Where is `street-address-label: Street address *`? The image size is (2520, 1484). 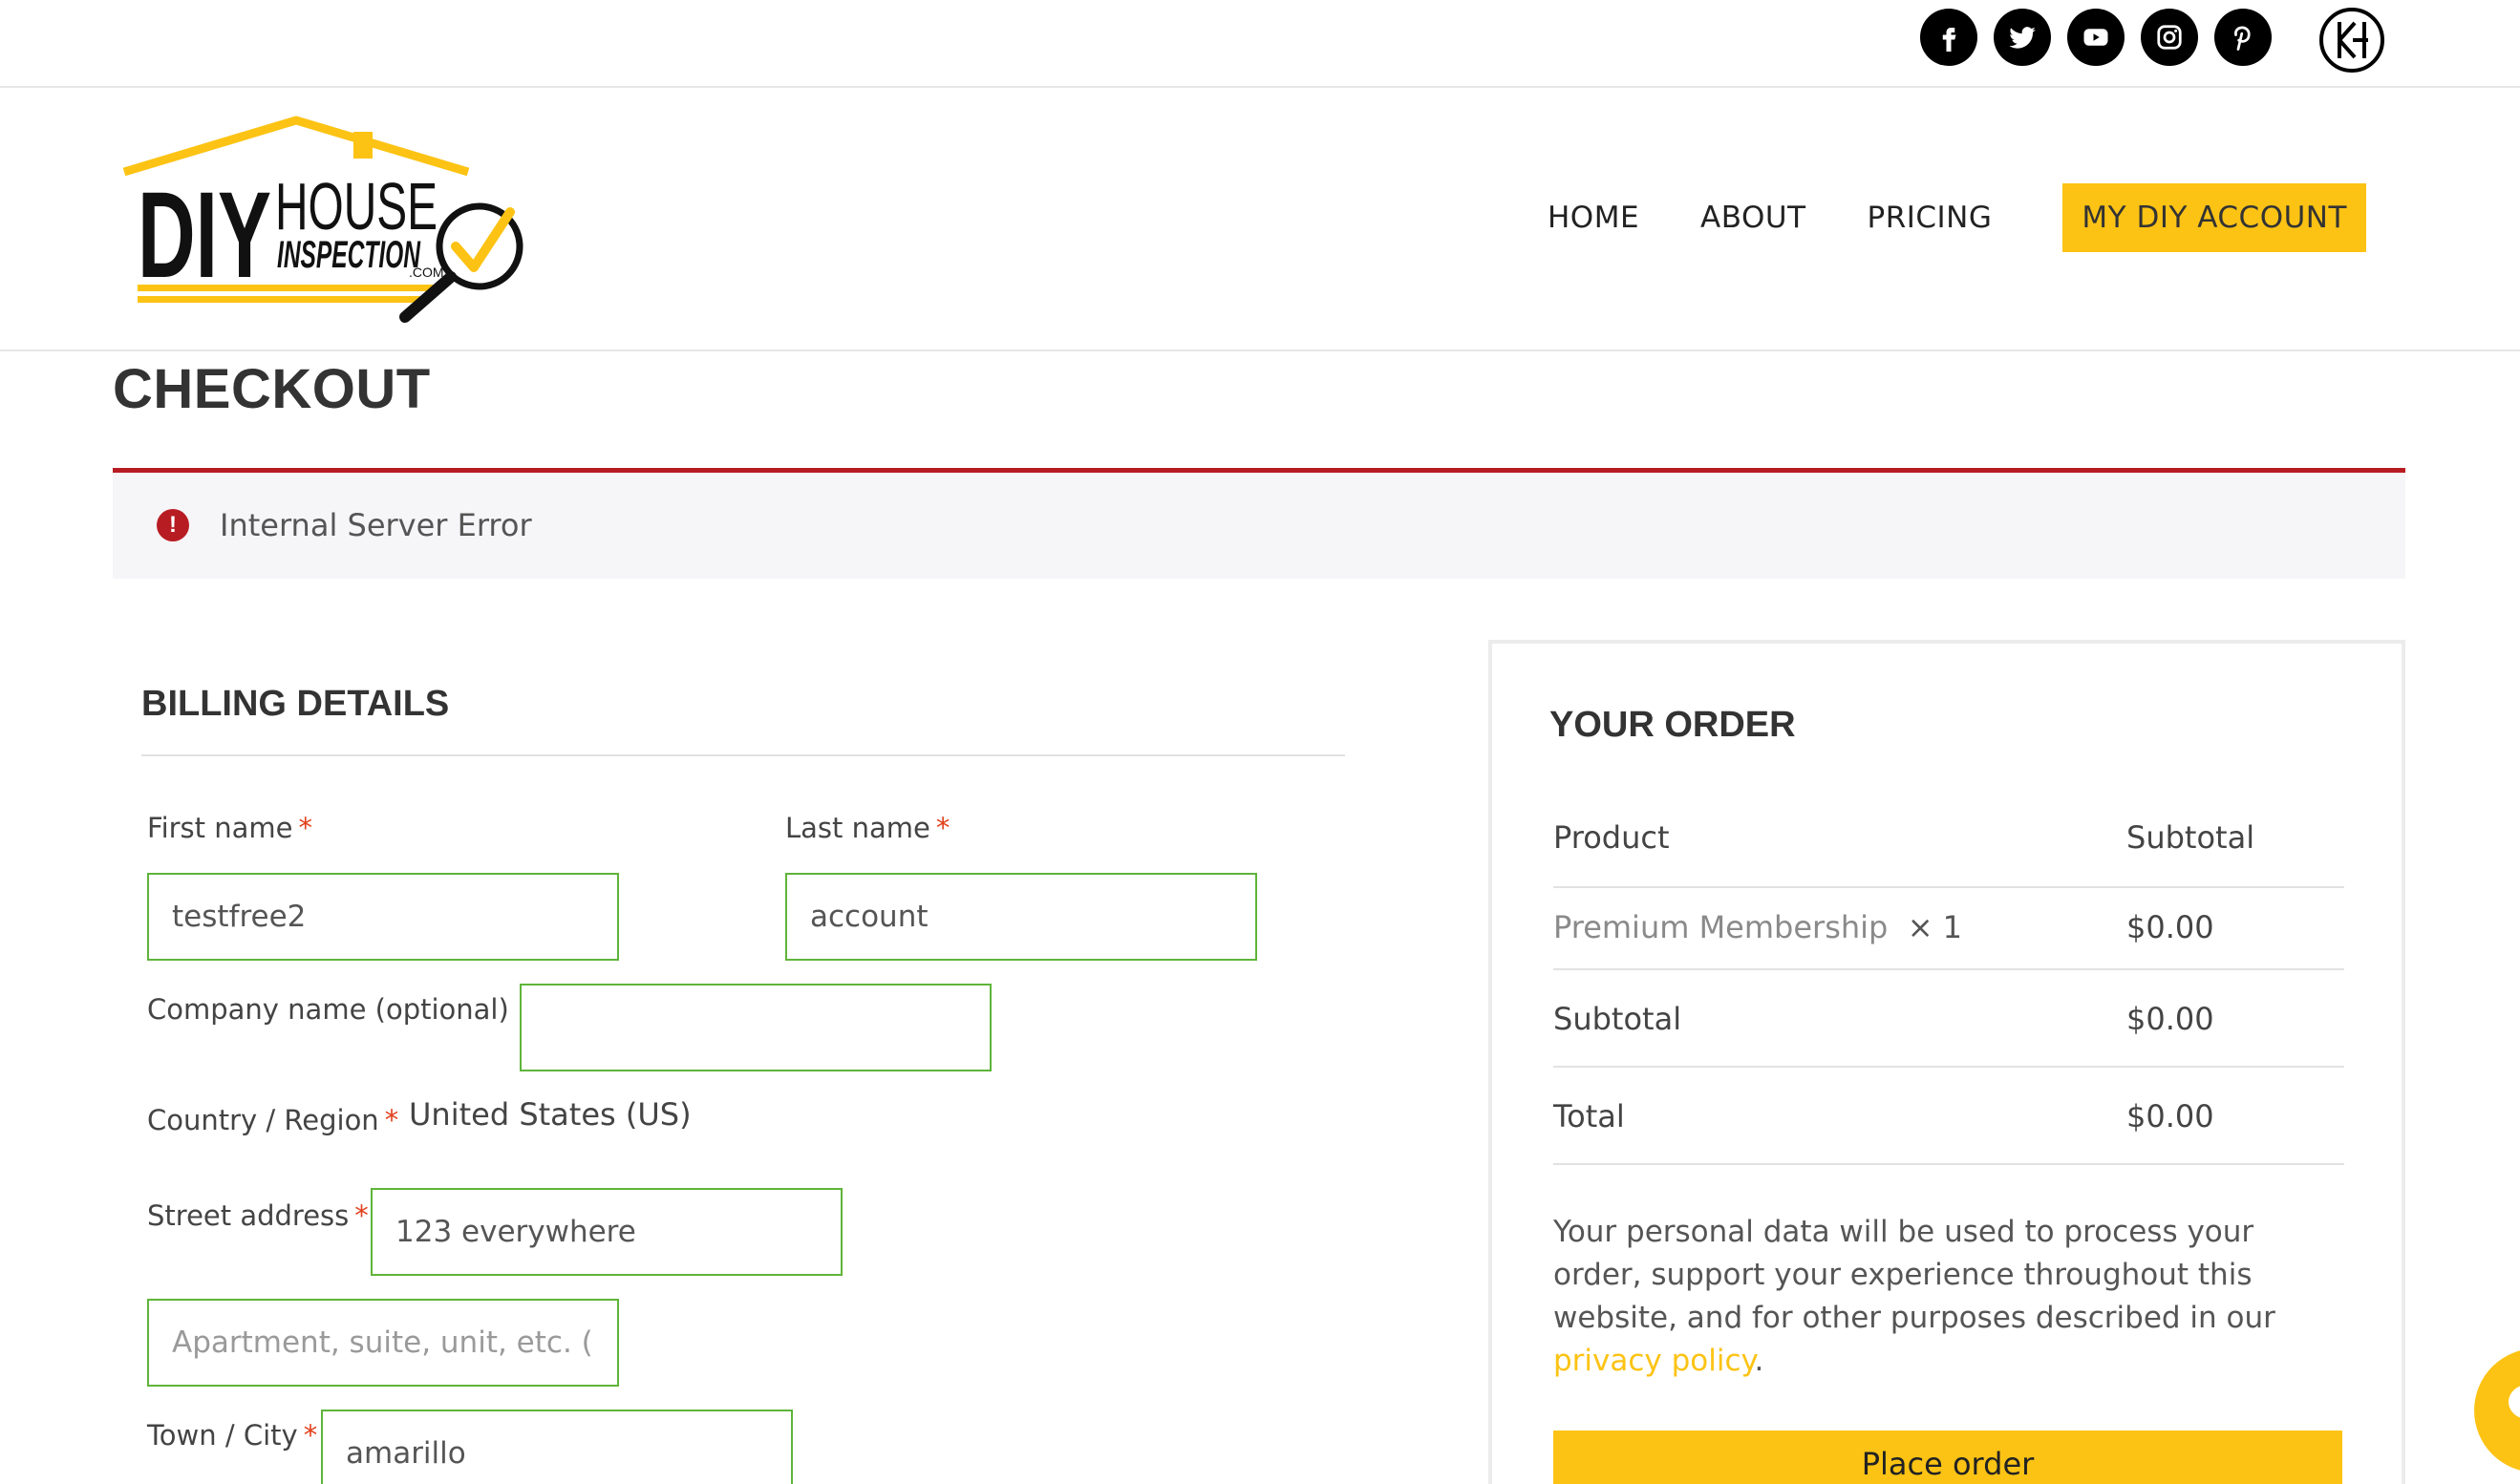
street-address-label: Street address * is located at coordinates (258, 1215).